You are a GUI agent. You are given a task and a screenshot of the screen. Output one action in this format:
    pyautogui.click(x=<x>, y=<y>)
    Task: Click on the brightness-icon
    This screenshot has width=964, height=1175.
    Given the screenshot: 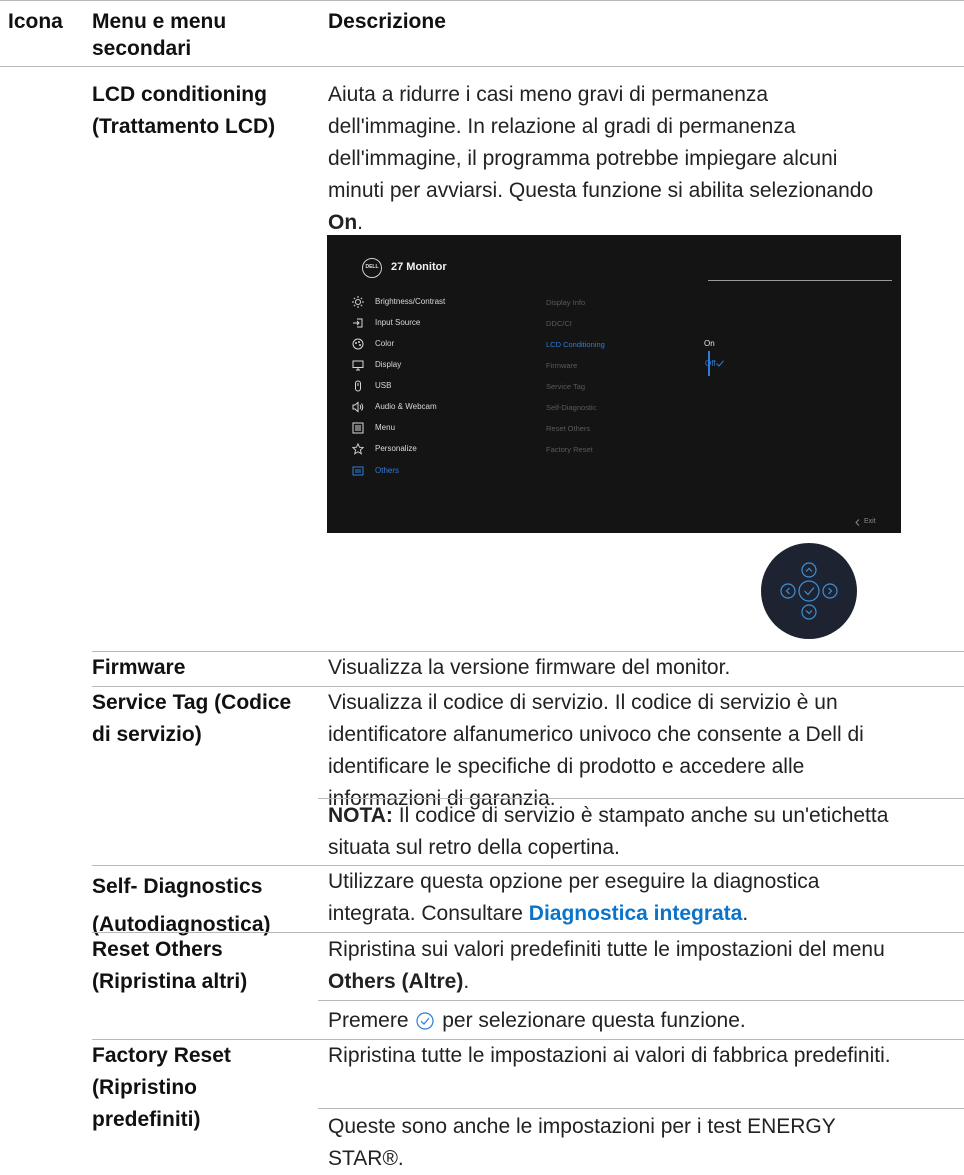 What is the action you would take?
    pyautogui.click(x=358, y=302)
    